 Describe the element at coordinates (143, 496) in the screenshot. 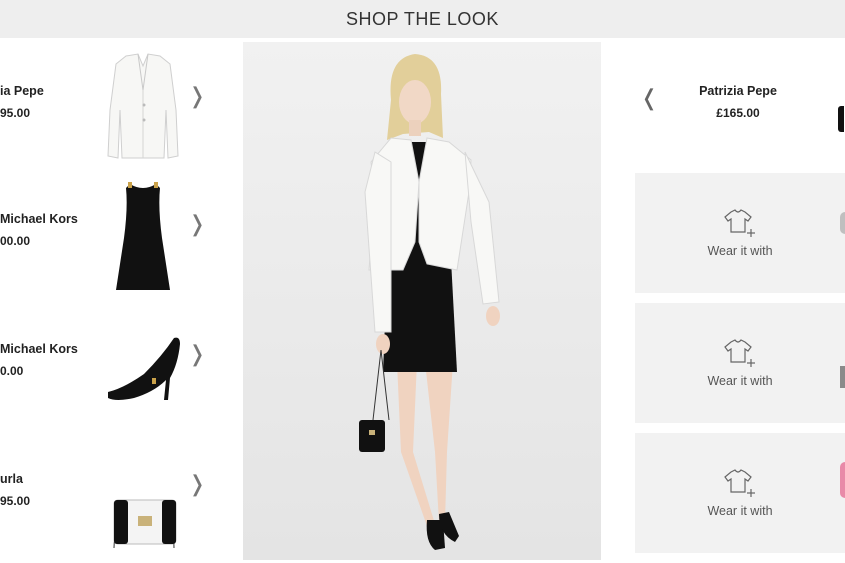

I see `bag-thumbnail` at that location.